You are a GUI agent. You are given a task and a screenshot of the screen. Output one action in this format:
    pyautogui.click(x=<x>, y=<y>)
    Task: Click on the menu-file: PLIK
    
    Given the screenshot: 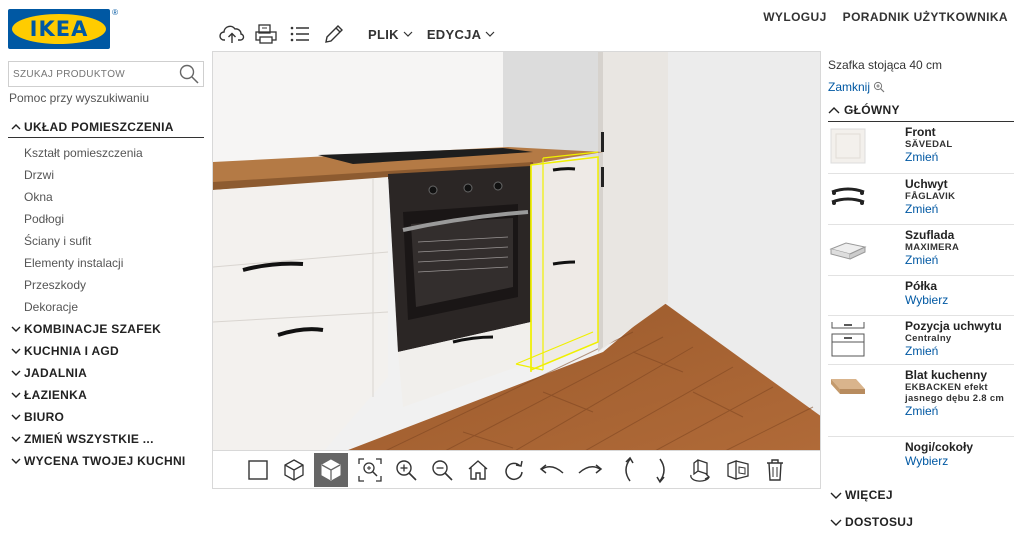 What is the action you would take?
    pyautogui.click(x=390, y=34)
    